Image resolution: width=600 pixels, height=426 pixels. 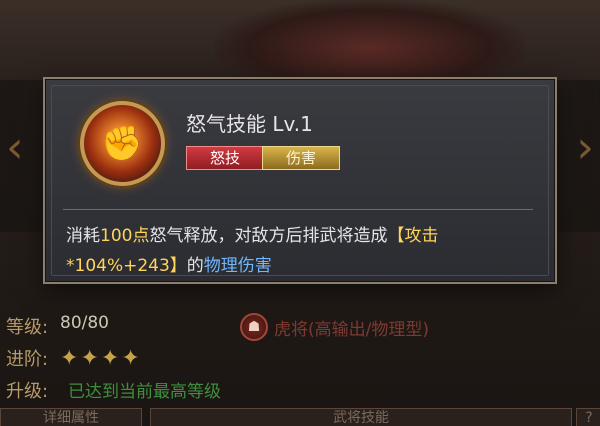 What do you see at coordinates (370, 40) in the screenshot?
I see `hero-figure-background` at bounding box center [370, 40].